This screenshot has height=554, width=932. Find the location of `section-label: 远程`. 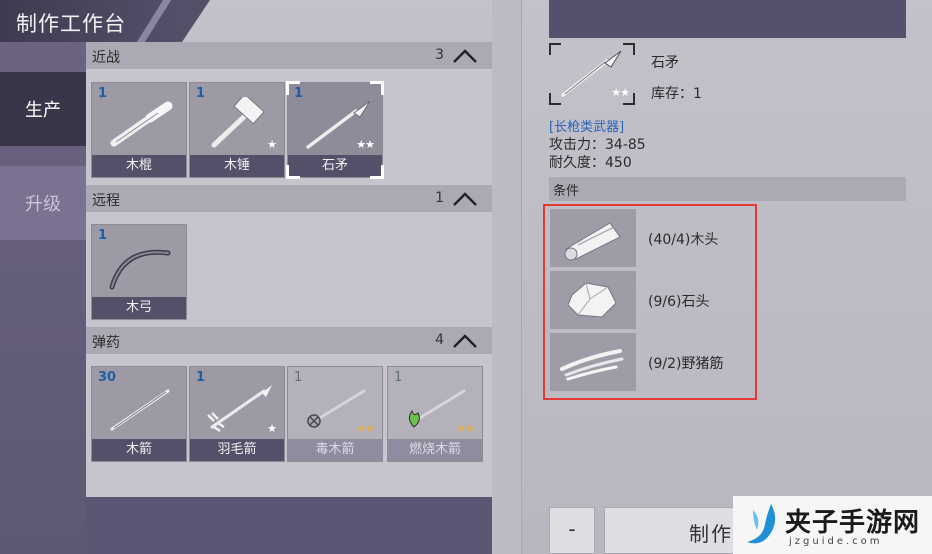

section-label: 远程 is located at coordinates (106, 201).